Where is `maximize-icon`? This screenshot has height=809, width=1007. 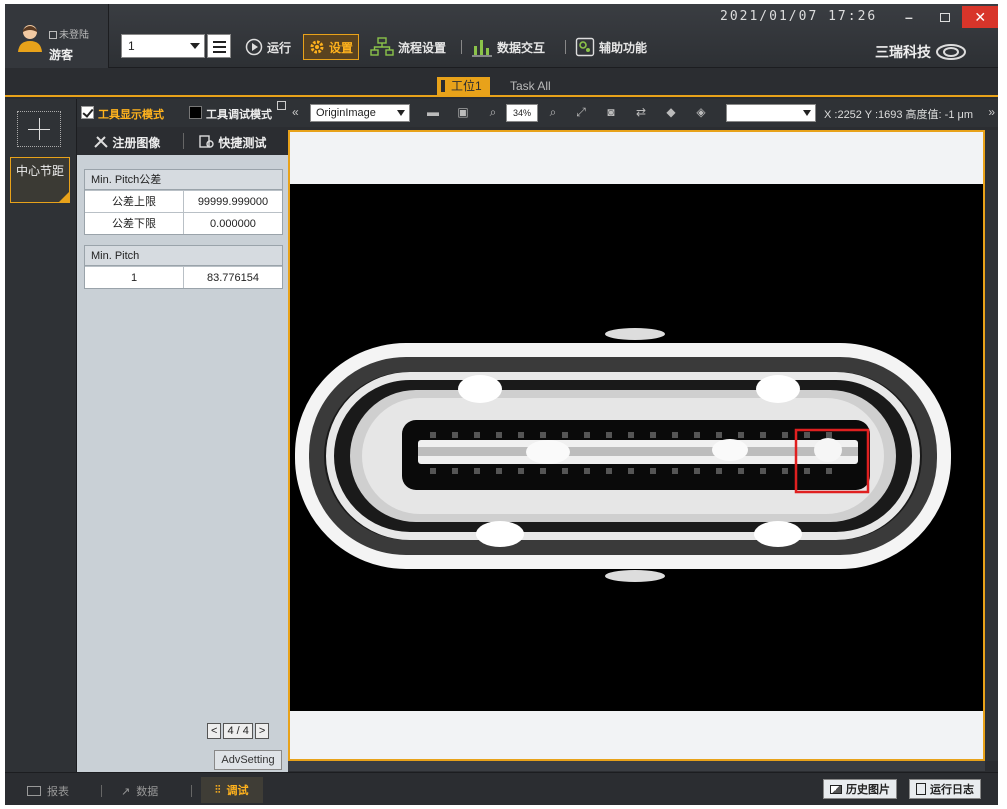
maximize-icon is located at coordinates (944, 17).